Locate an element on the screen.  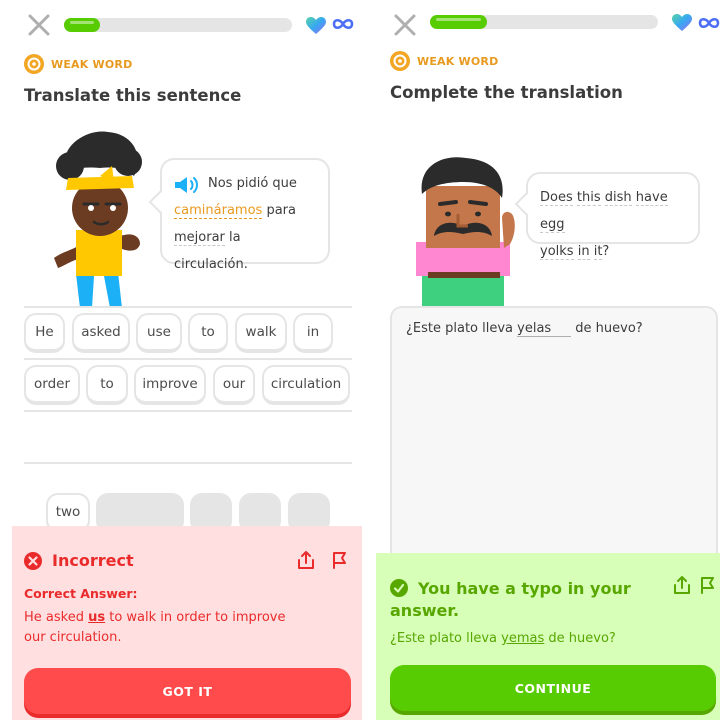
blank-input: yelas is located at coordinates (544, 329).